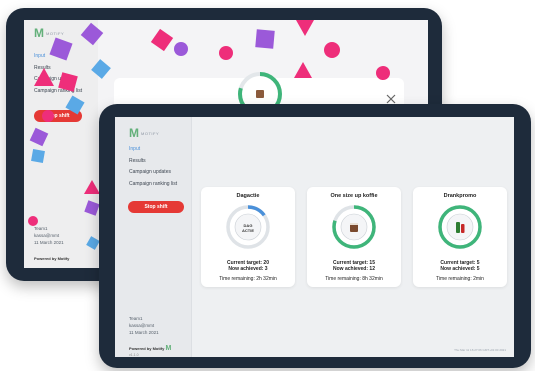  I want to click on powered-logo: M, so click(168, 348).